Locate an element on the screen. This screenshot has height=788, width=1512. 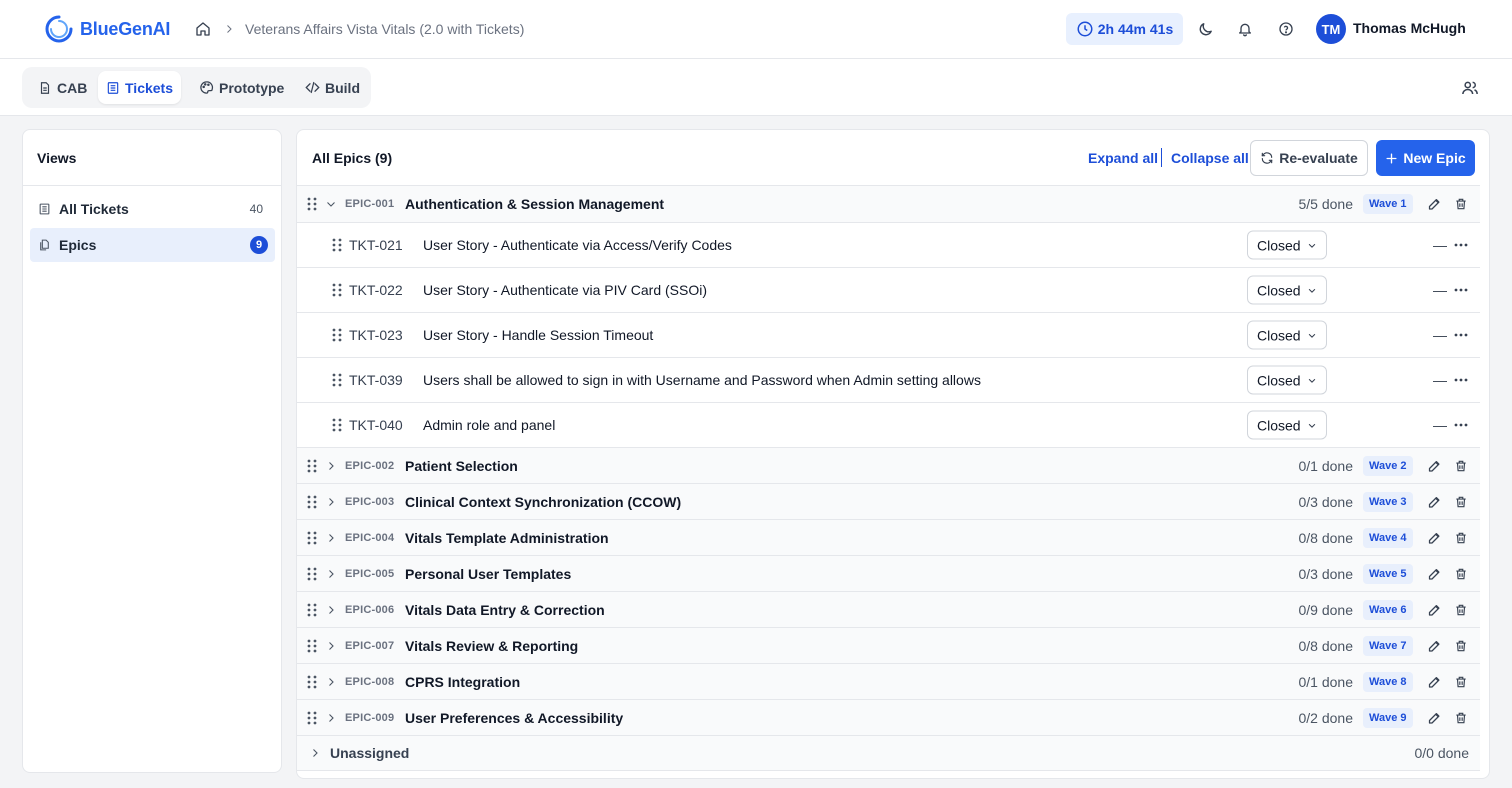
reevaluate-button: Re-evaluate is located at coordinates (1309, 158).